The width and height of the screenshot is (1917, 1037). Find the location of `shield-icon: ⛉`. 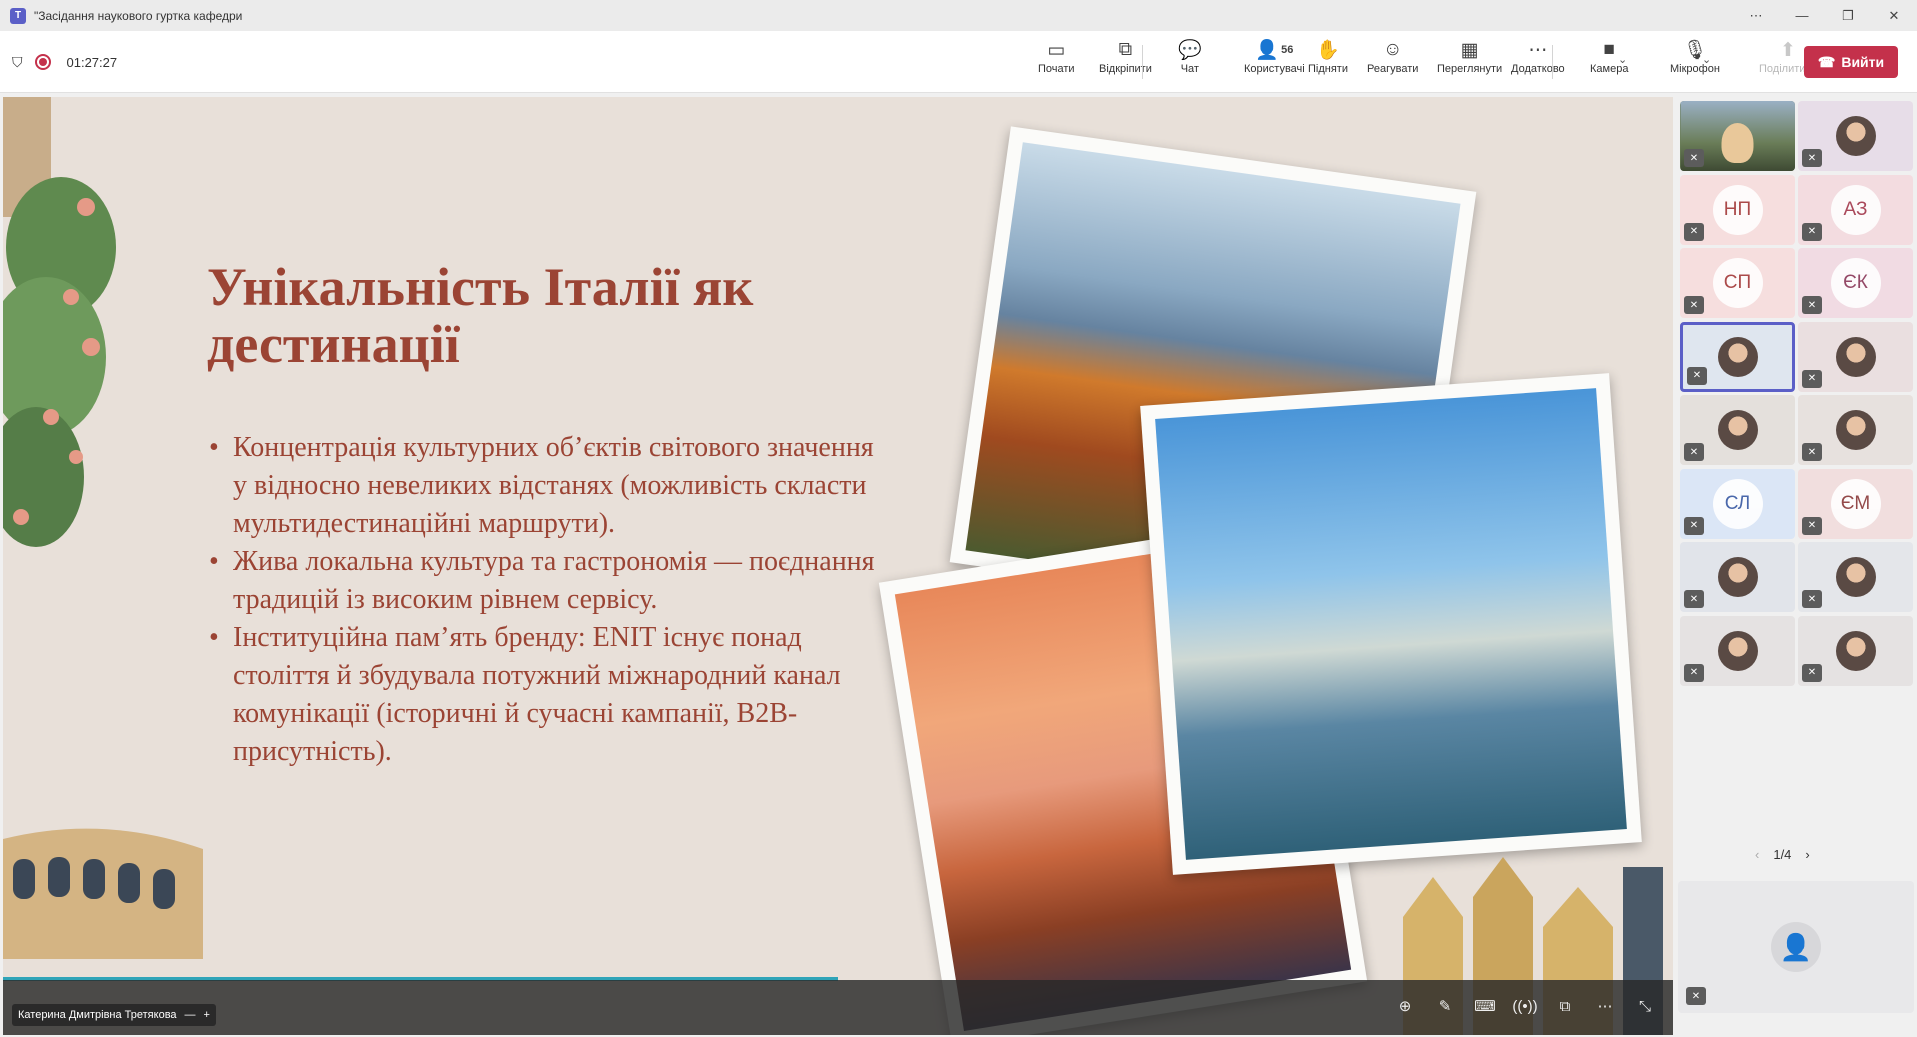

shield-icon: ⛉ is located at coordinates (17, 61).